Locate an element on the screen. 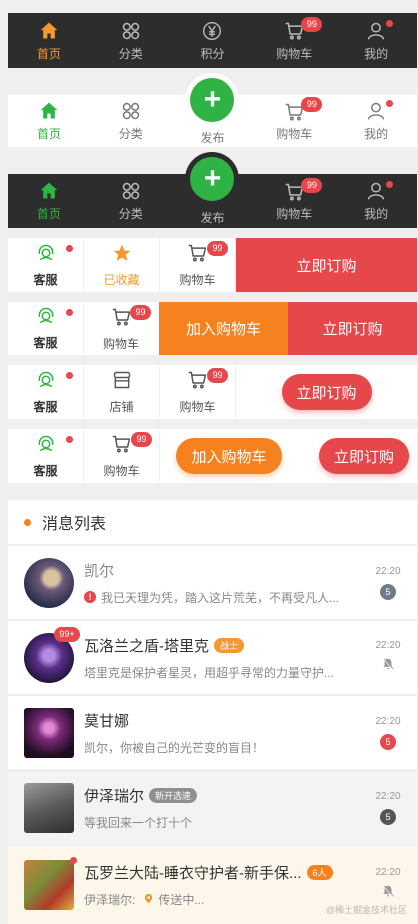  list-item: 凯尔 ! 我已天理为凭，踏入这片荒芜，不再受凡人... 22:20 5 is located at coordinates (212, 582).